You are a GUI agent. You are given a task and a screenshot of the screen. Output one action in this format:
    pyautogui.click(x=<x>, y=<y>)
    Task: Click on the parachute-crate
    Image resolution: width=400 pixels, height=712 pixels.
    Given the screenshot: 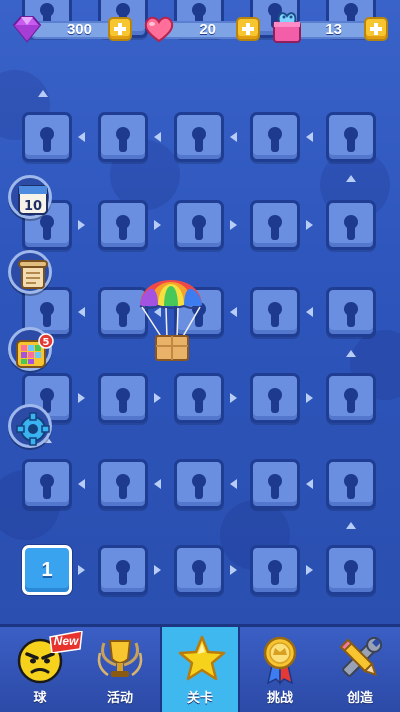 What is the action you would take?
    pyautogui.click(x=171, y=322)
    